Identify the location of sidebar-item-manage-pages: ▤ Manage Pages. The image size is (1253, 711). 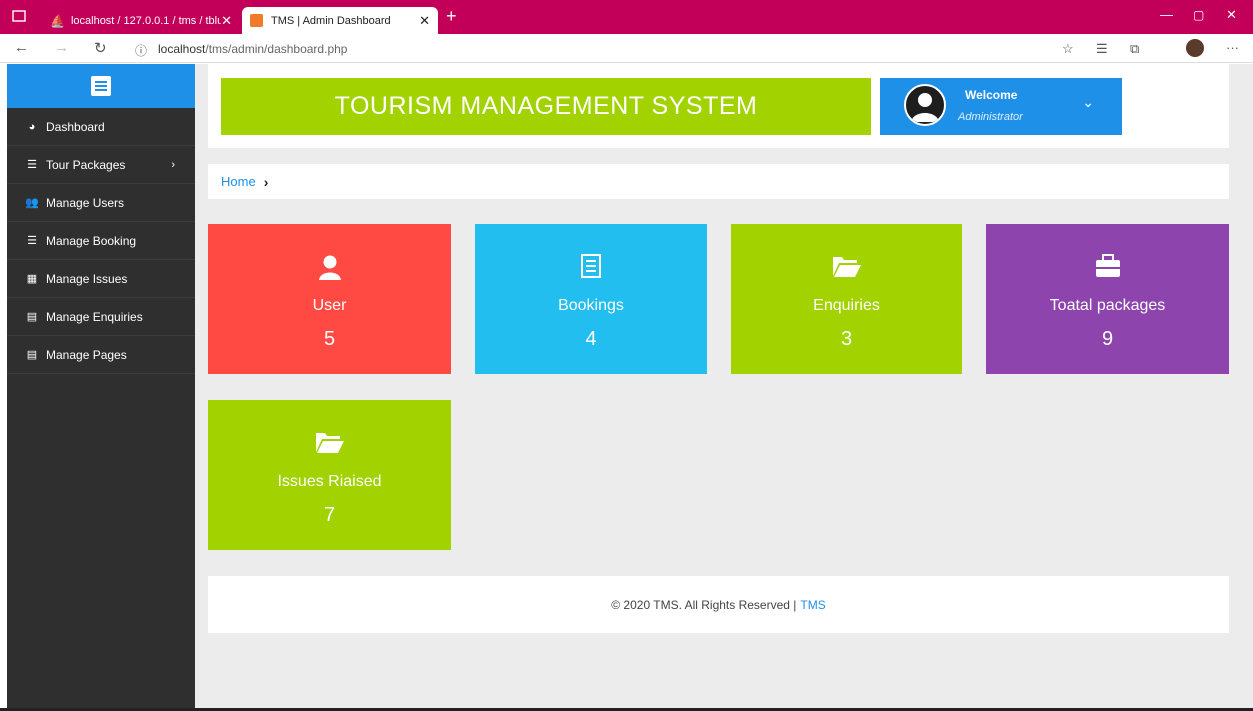
(101, 355).